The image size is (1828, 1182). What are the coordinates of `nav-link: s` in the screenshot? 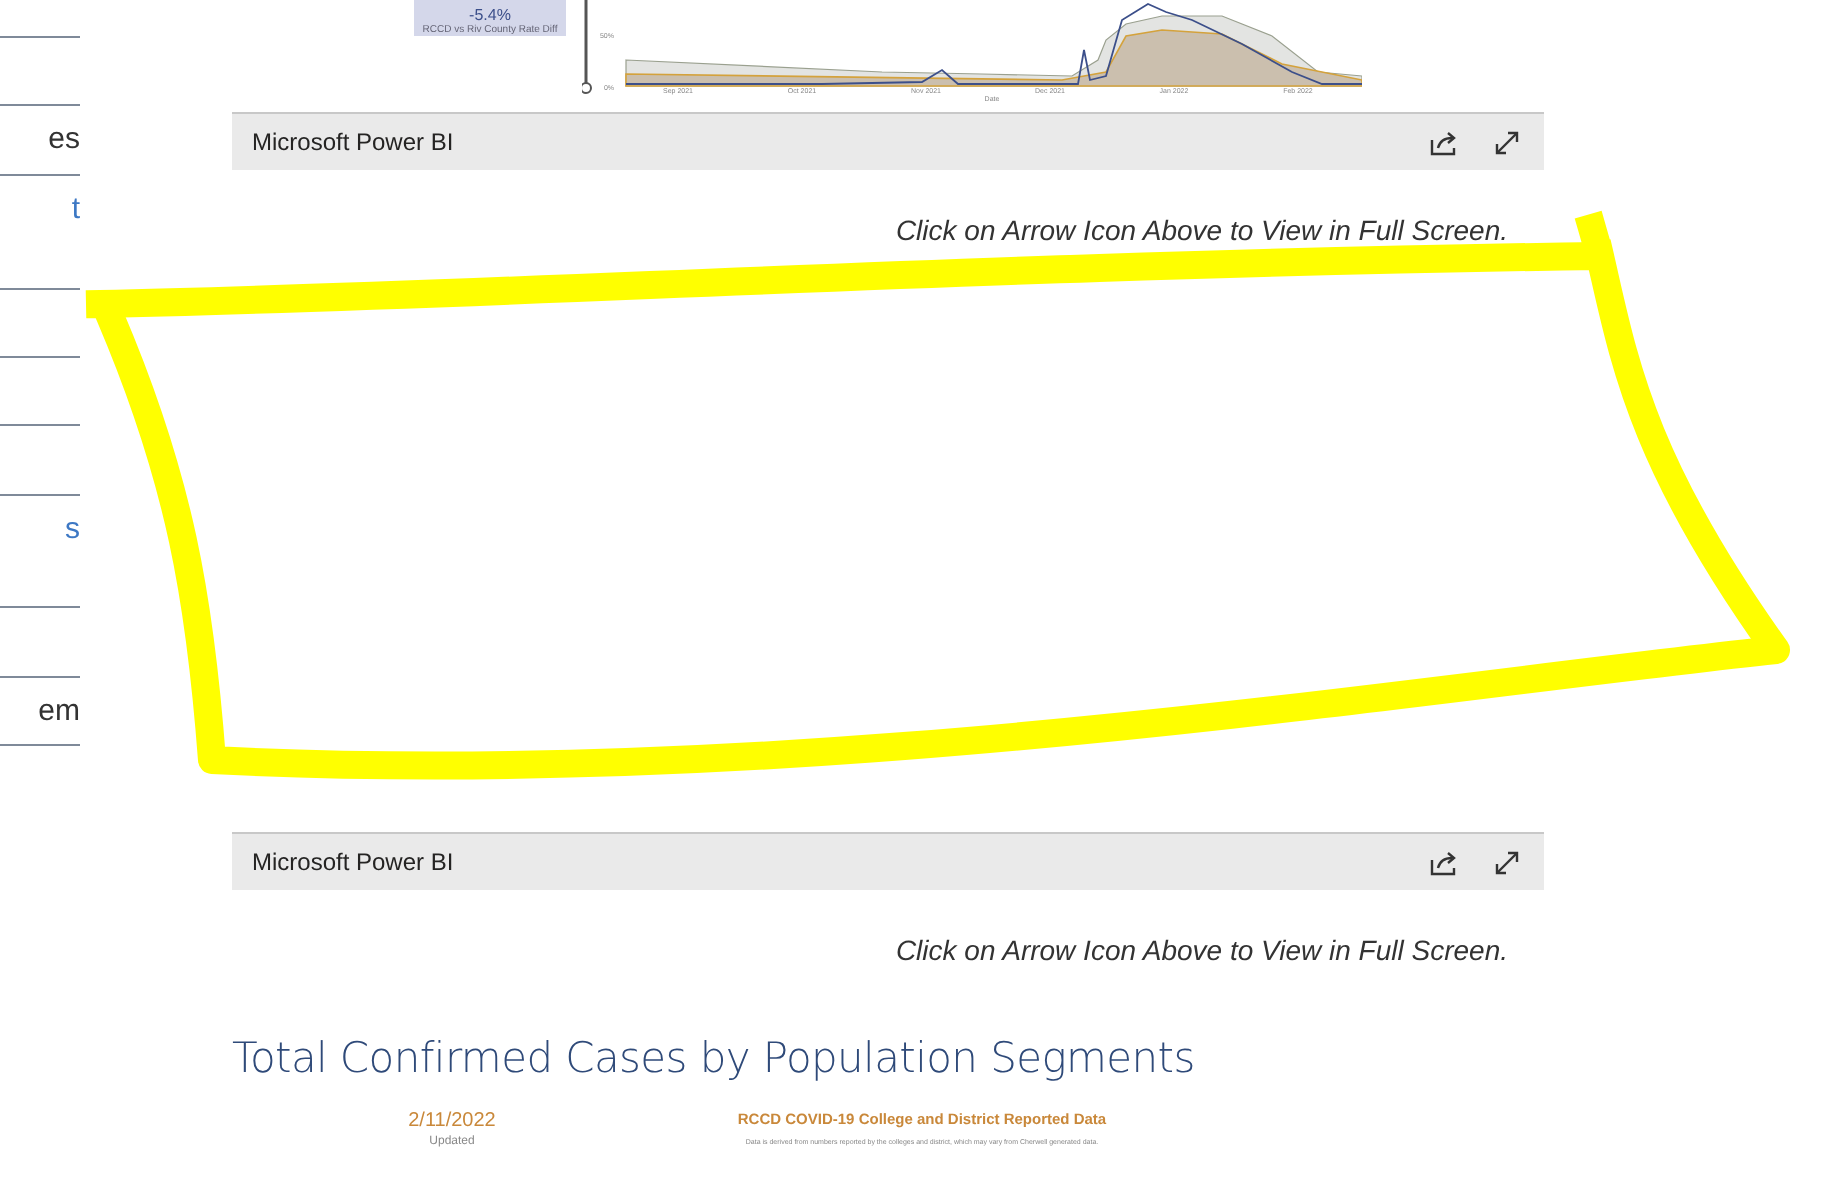 It's located at (72, 530).